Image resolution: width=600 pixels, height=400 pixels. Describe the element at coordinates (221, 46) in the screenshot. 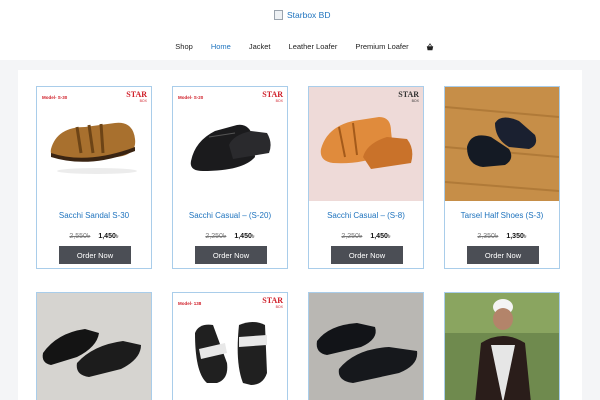

I see `nav-item-home: Home` at that location.